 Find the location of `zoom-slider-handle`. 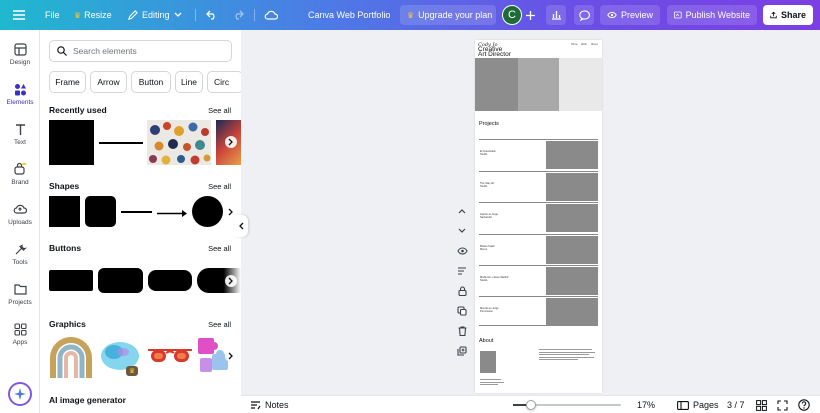

zoom-slider-handle is located at coordinates (531, 405).